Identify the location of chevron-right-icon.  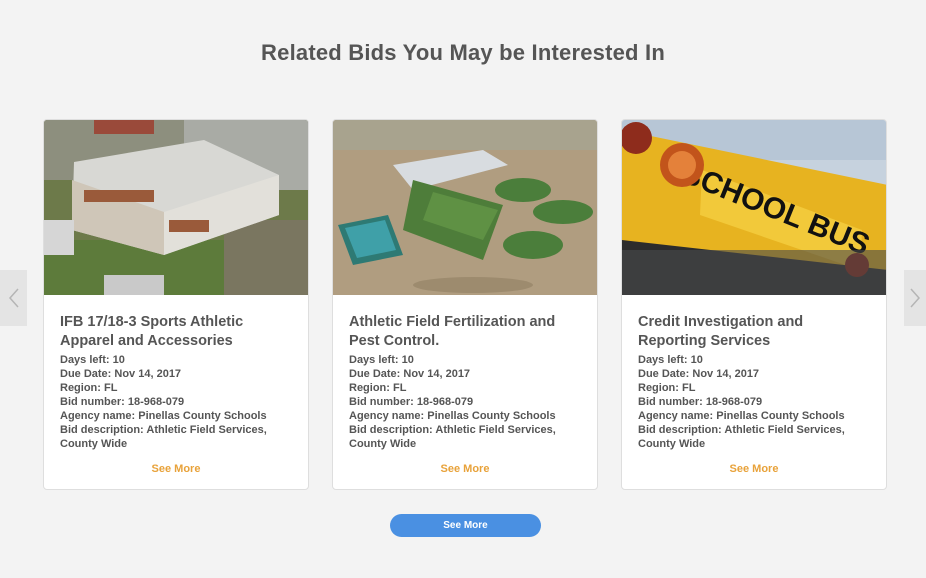
(915, 298).